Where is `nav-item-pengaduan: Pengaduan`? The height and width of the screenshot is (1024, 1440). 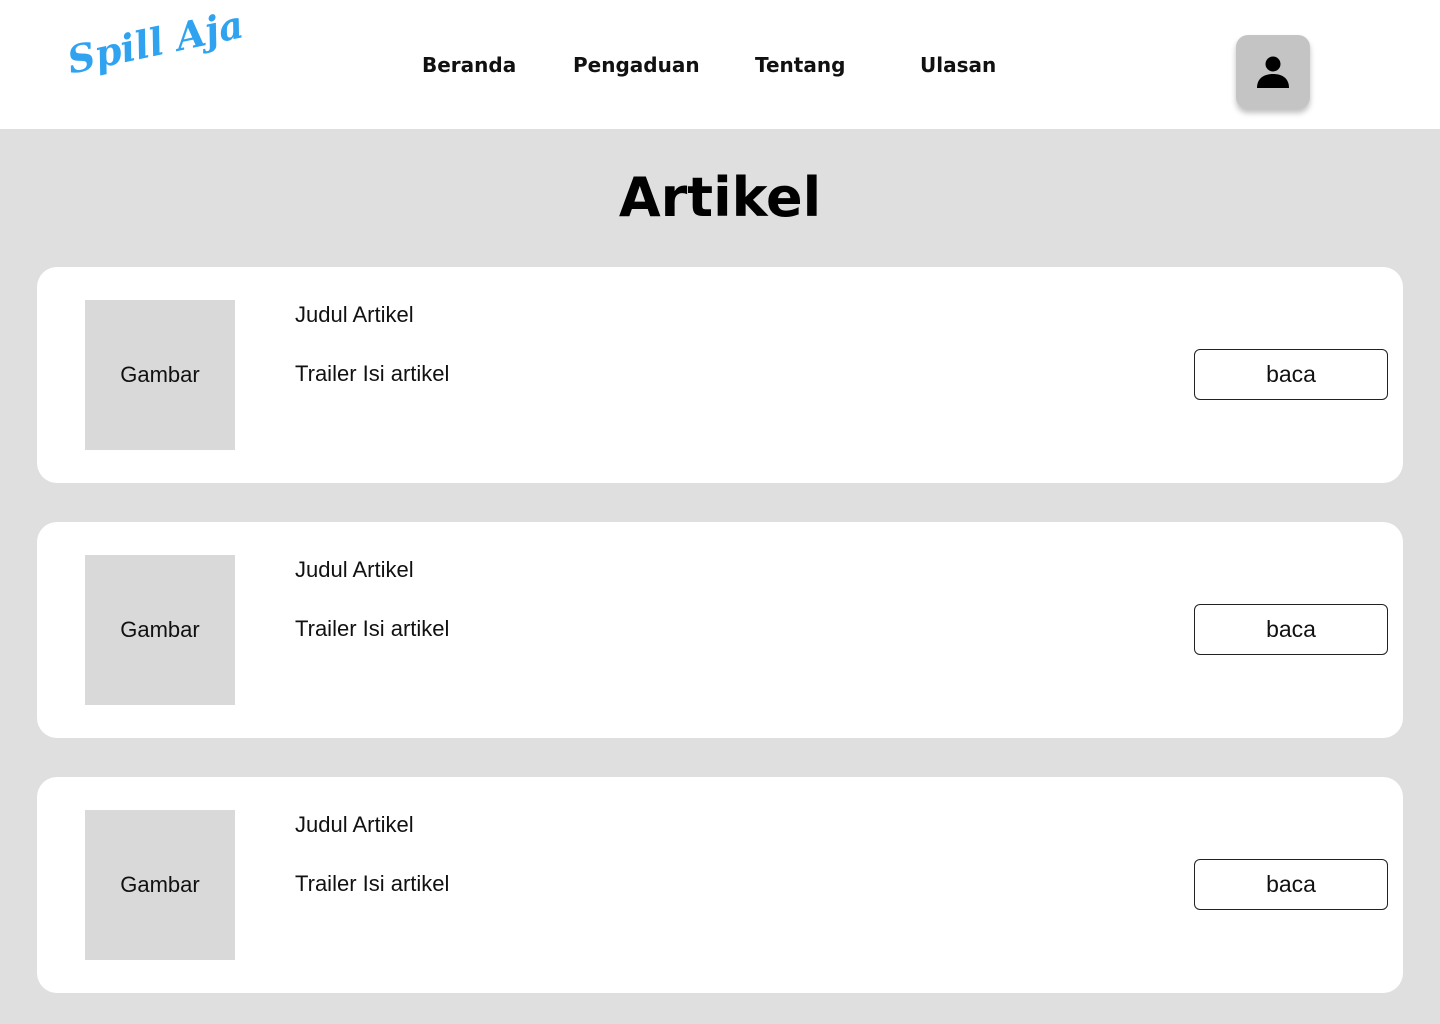
nav-item-pengaduan: Pengaduan is located at coordinates (636, 65).